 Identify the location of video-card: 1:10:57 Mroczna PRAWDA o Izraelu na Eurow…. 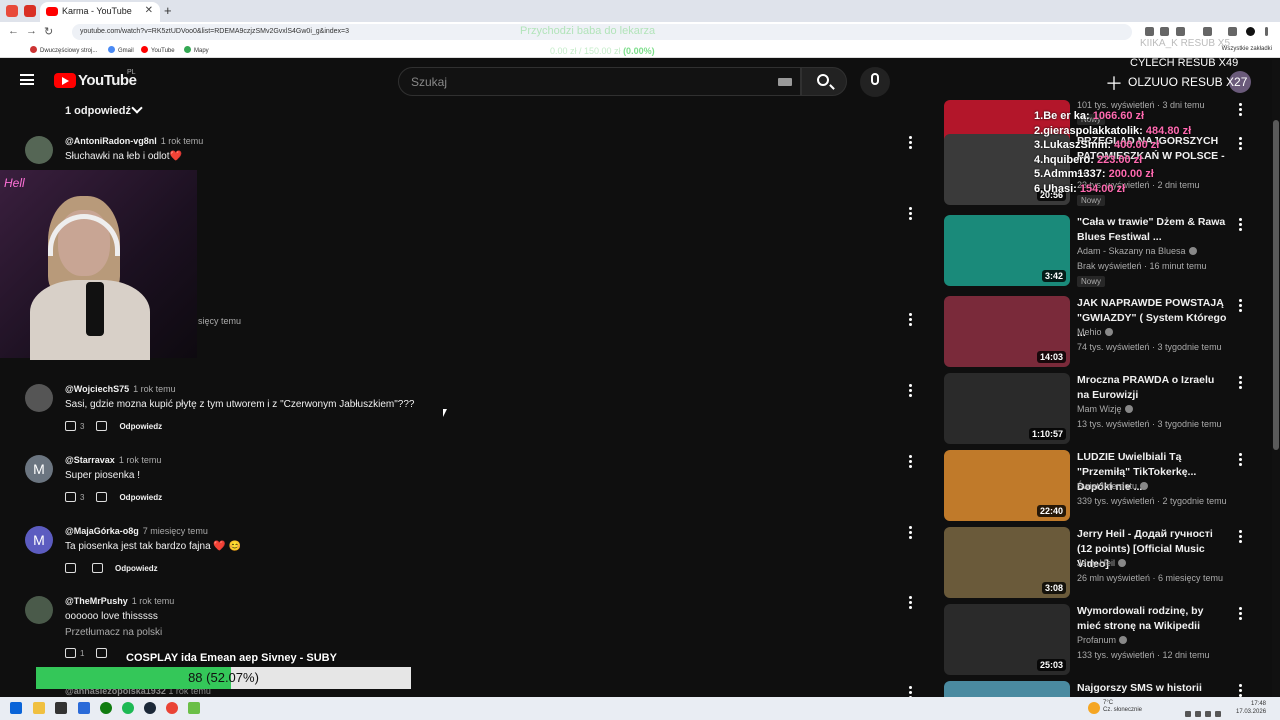
(1099, 410).